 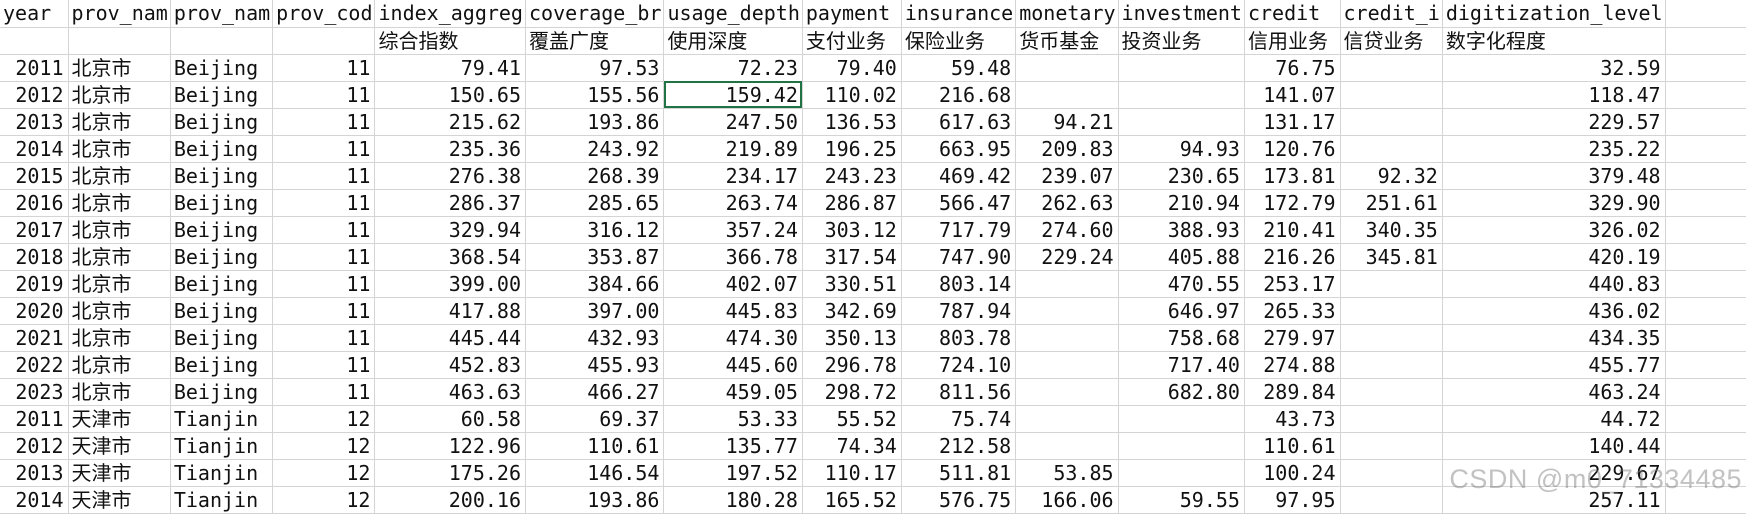 What do you see at coordinates (1554, 230) in the screenshot?
I see `data-cell: 326.02` at bounding box center [1554, 230].